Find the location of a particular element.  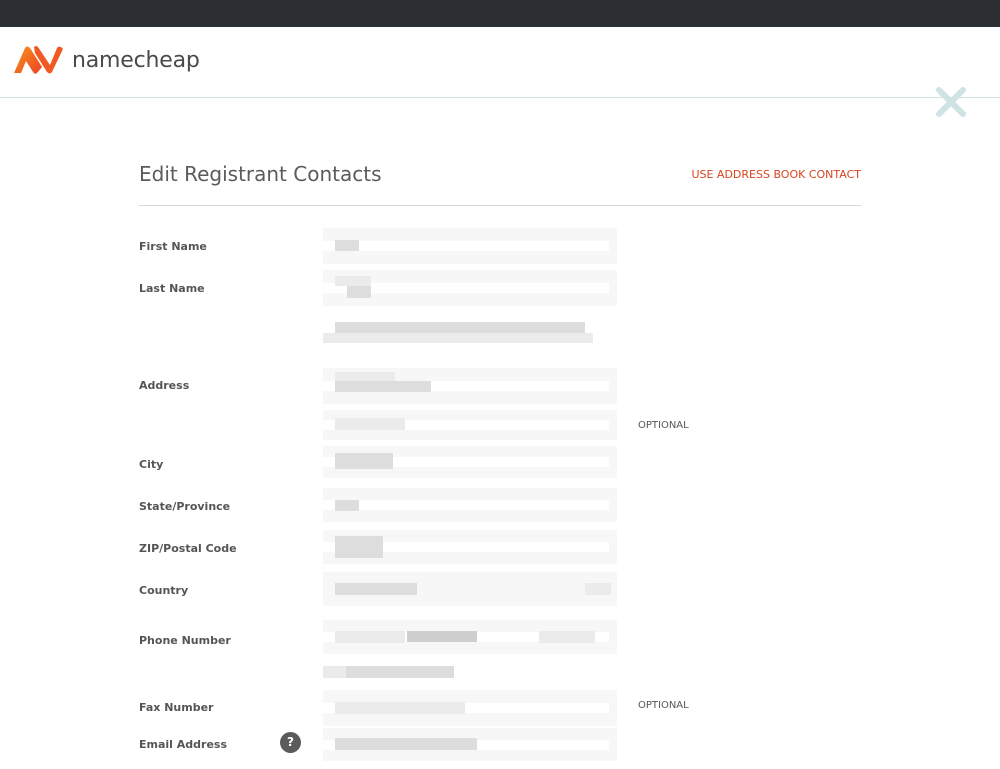

first-name-label: First Name is located at coordinates (173, 246).